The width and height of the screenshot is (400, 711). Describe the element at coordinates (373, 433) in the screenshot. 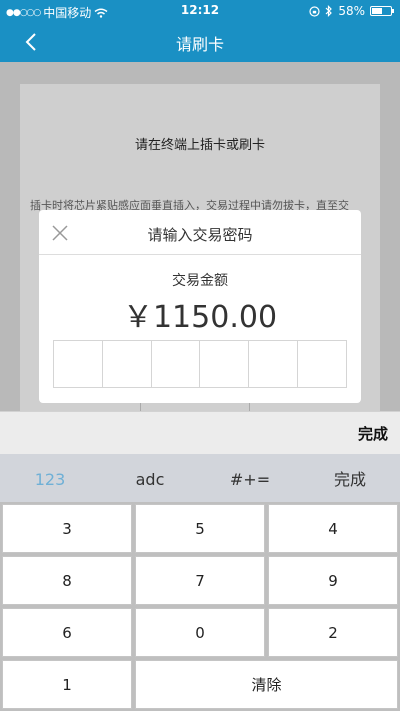

I see `done-button: 完成` at that location.